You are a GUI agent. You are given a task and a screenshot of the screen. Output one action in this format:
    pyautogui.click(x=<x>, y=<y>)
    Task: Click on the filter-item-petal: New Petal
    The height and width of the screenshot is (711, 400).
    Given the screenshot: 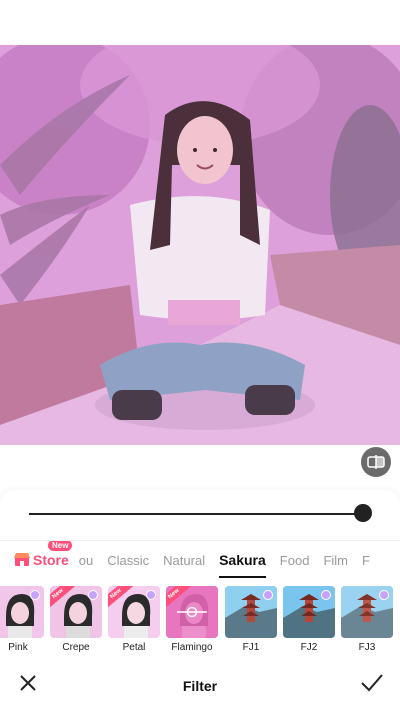 What is the action you would take?
    pyautogui.click(x=134, y=619)
    